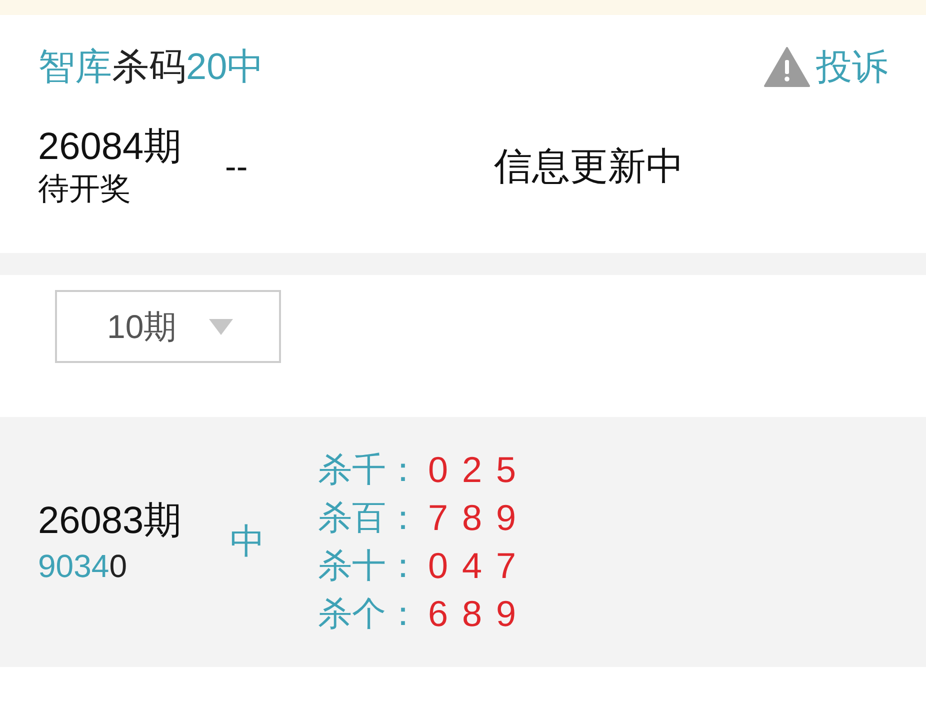 The height and width of the screenshot is (701, 926). What do you see at coordinates (110, 521) in the screenshot?
I see `issue-number: 26083期` at bounding box center [110, 521].